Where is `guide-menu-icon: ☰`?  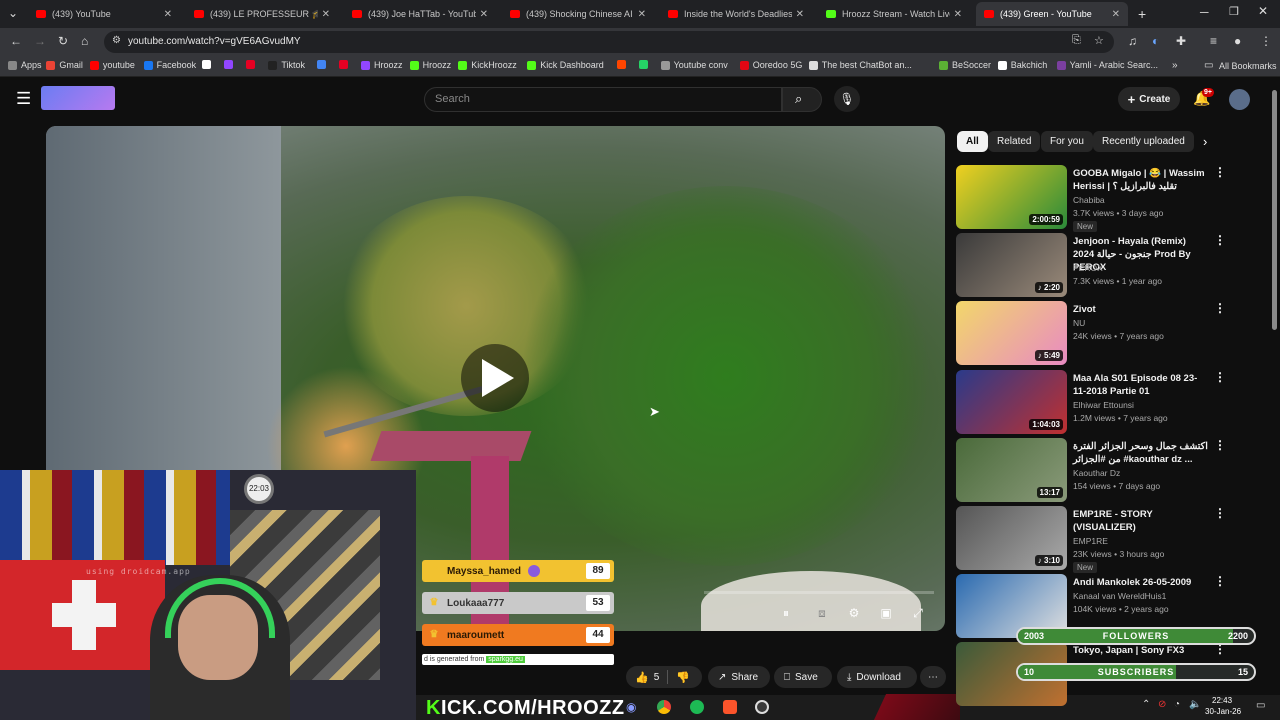 guide-menu-icon: ☰ is located at coordinates (23, 99).